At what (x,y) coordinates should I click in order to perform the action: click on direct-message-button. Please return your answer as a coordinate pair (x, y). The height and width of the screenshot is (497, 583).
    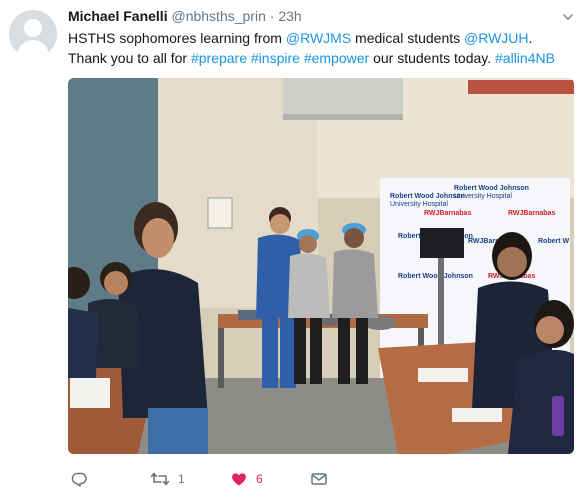
    Looking at the image, I should click on (323, 479).